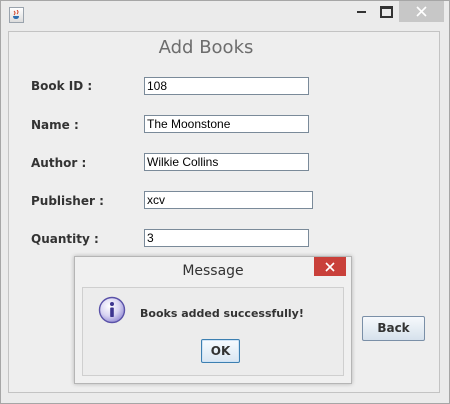 This screenshot has width=450, height=404. Describe the element at coordinates (112, 310) in the screenshot. I see `info-icon` at that location.